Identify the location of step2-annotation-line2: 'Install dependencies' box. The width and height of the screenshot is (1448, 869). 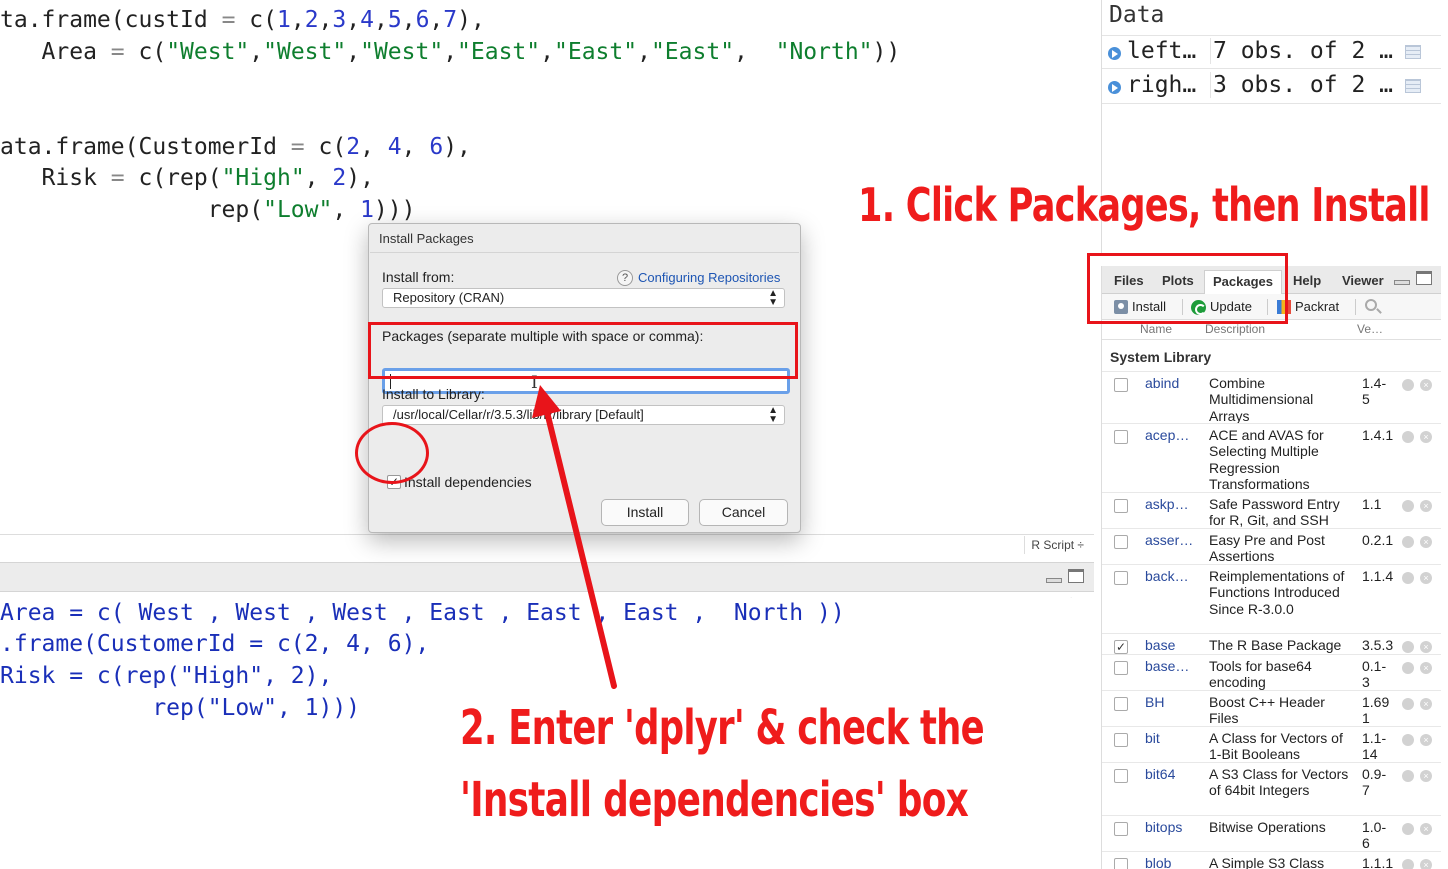
(714, 800).